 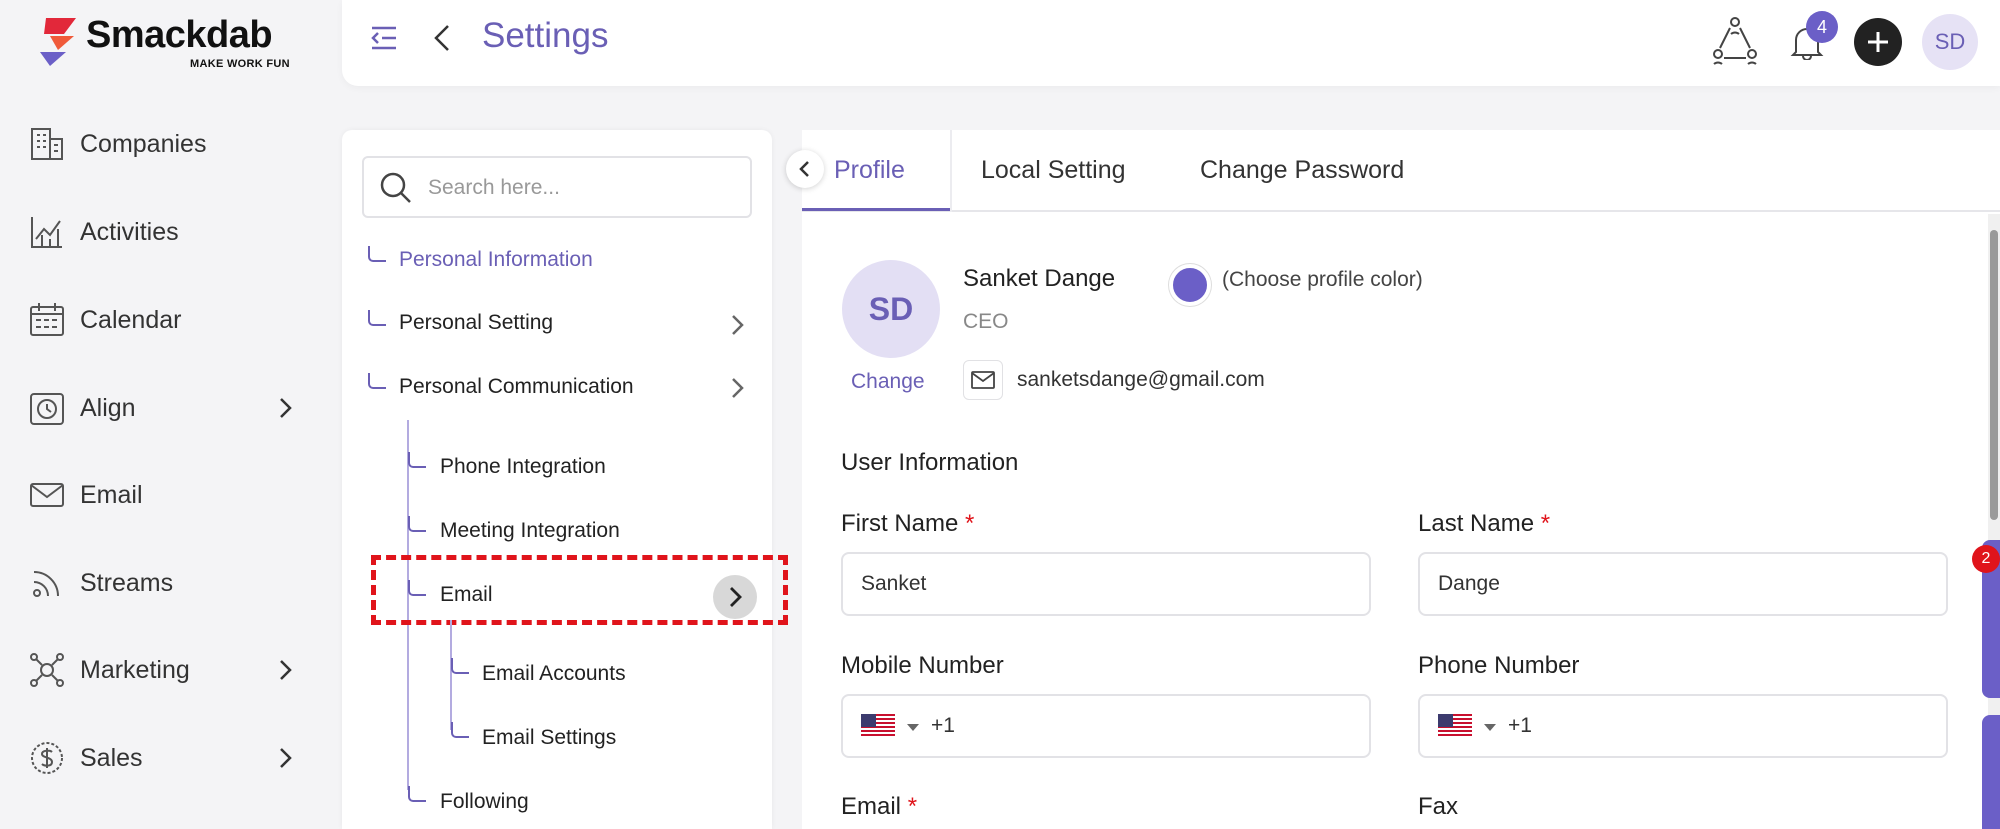 I want to click on back-arrow-icon, so click(x=443, y=38).